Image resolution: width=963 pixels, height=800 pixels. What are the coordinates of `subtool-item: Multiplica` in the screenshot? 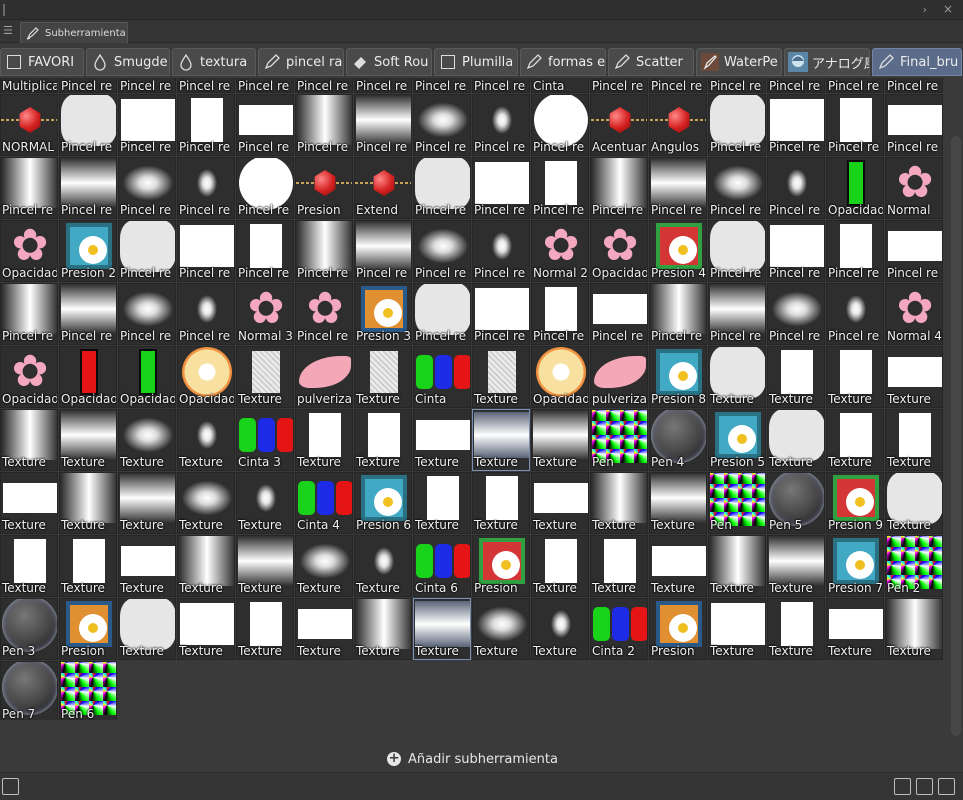 It's located at (29, 85).